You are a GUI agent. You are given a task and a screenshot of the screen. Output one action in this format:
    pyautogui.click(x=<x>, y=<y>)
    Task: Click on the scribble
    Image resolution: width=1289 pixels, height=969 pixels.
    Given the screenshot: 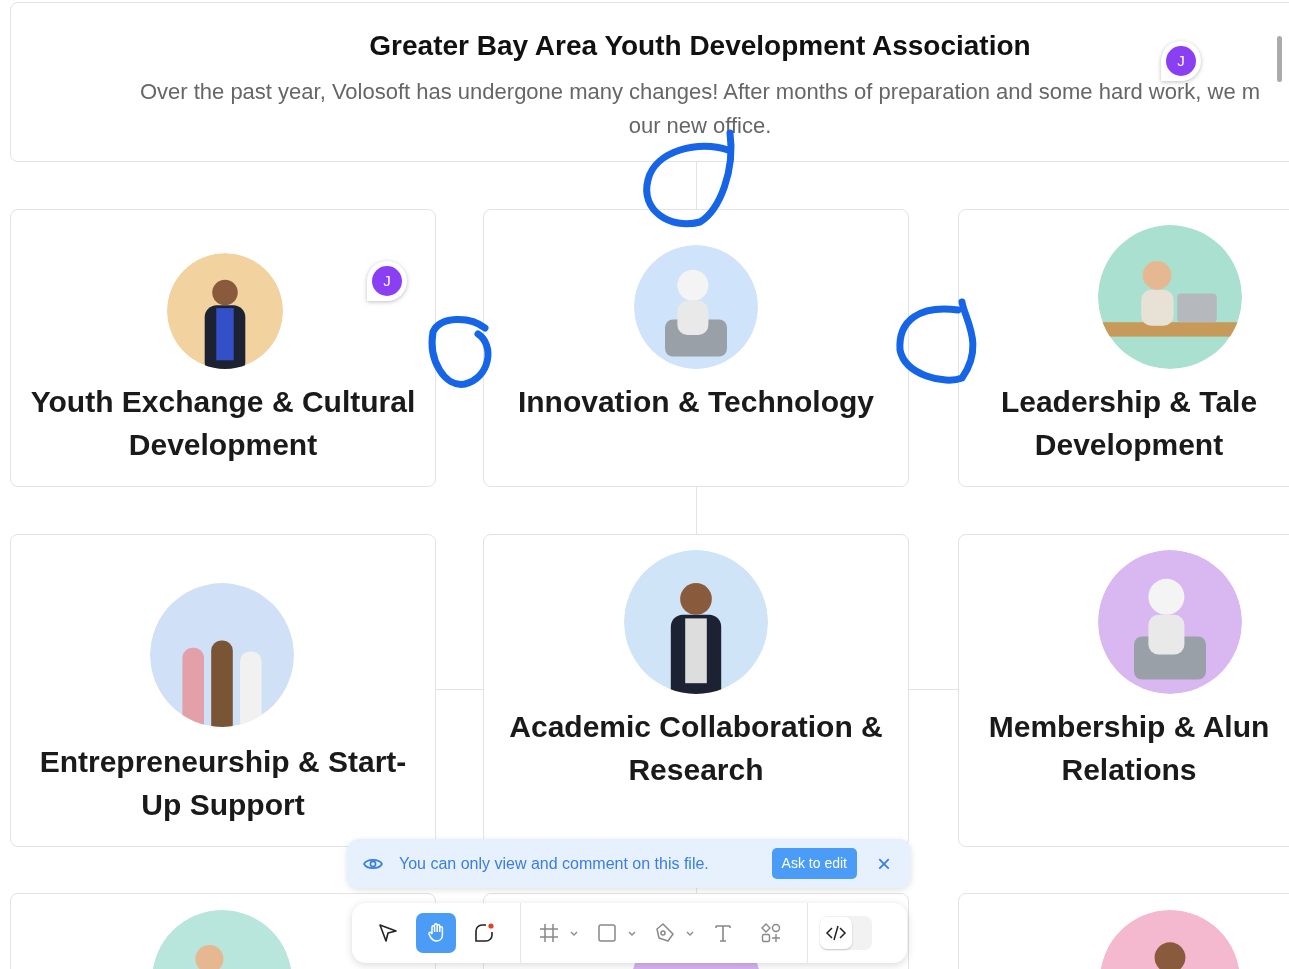 What is the action you would take?
    pyautogui.click(x=460, y=352)
    